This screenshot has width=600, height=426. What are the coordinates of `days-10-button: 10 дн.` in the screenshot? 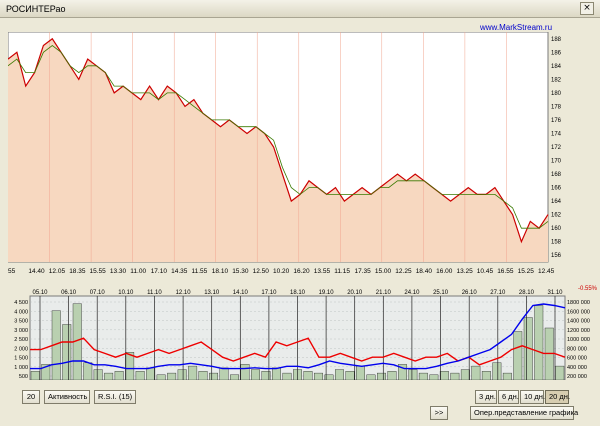 It's located at (532, 397).